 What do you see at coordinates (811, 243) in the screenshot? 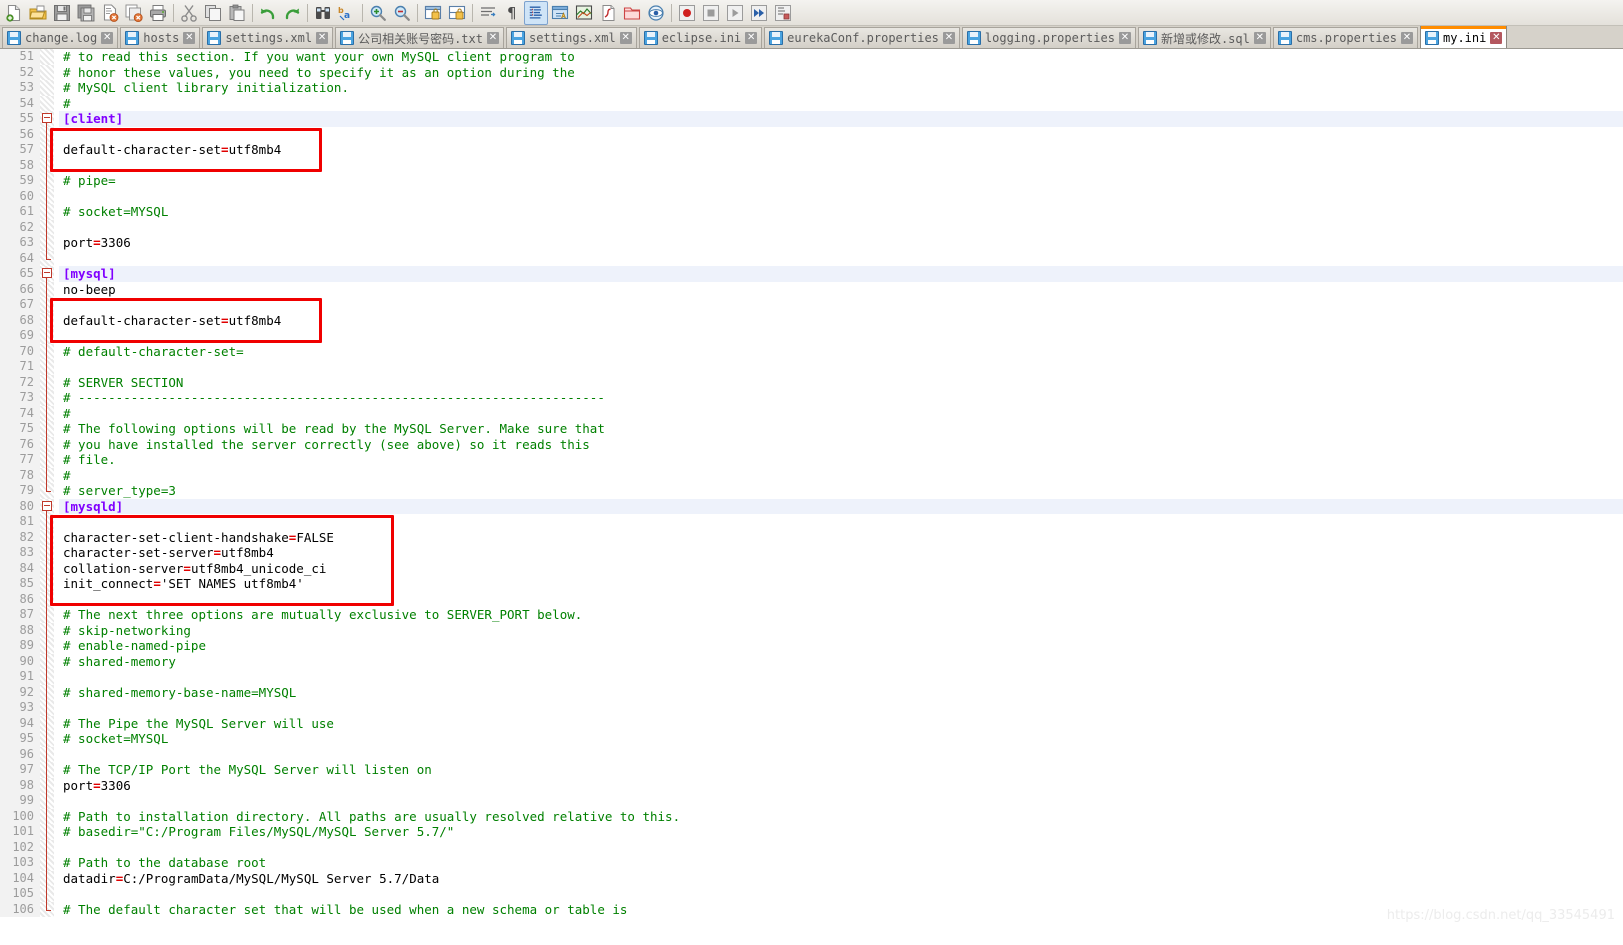
I see `code-line: 63 port=3306` at bounding box center [811, 243].